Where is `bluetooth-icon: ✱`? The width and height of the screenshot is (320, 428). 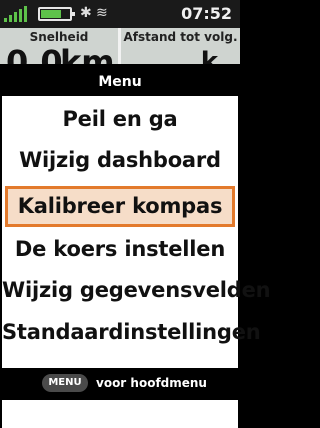 bluetooth-icon: ✱ is located at coordinates (86, 13).